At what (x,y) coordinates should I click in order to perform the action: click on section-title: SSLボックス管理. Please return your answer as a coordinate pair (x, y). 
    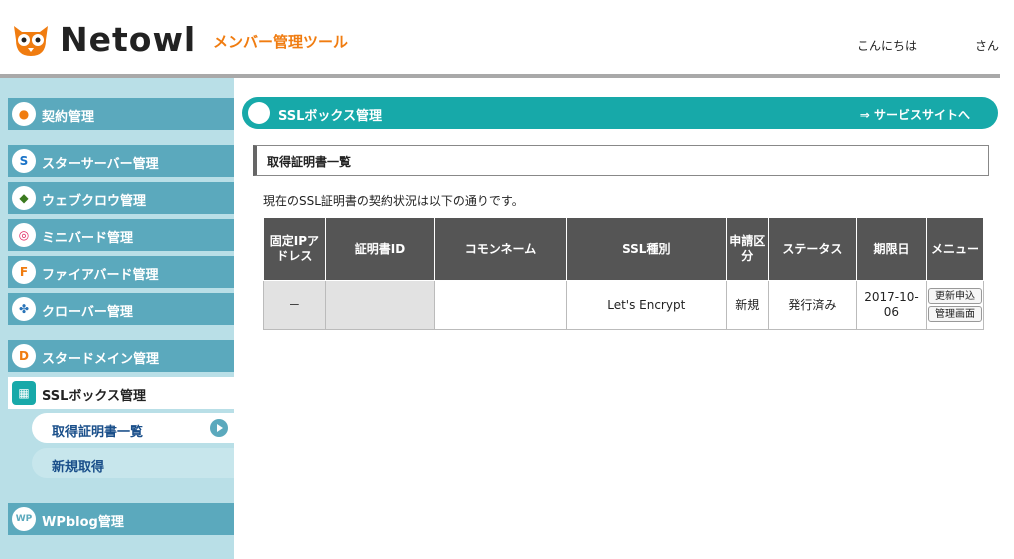
    Looking at the image, I should click on (330, 116).